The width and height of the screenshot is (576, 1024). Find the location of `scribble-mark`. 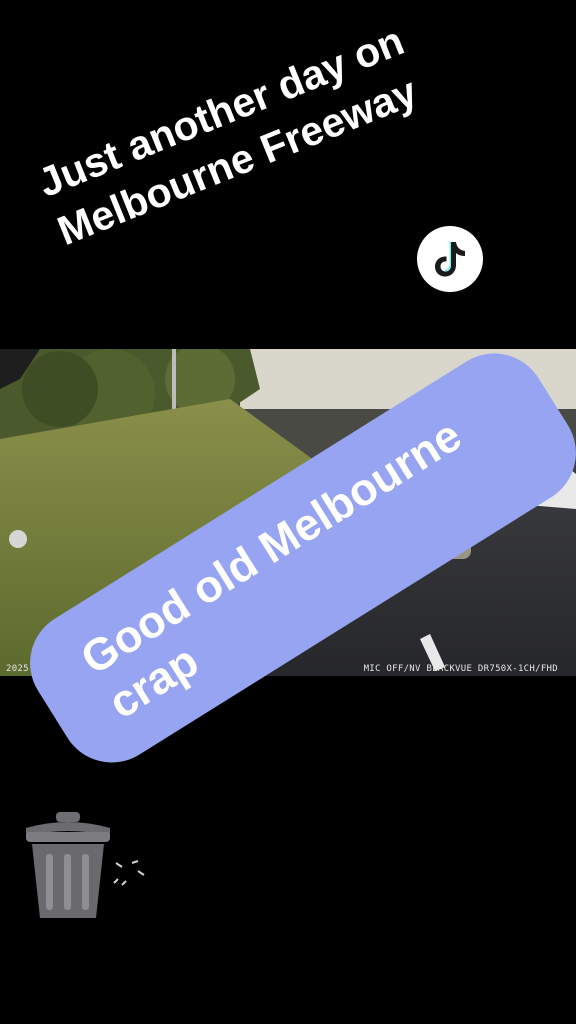

scribble-mark is located at coordinates (131, 873).